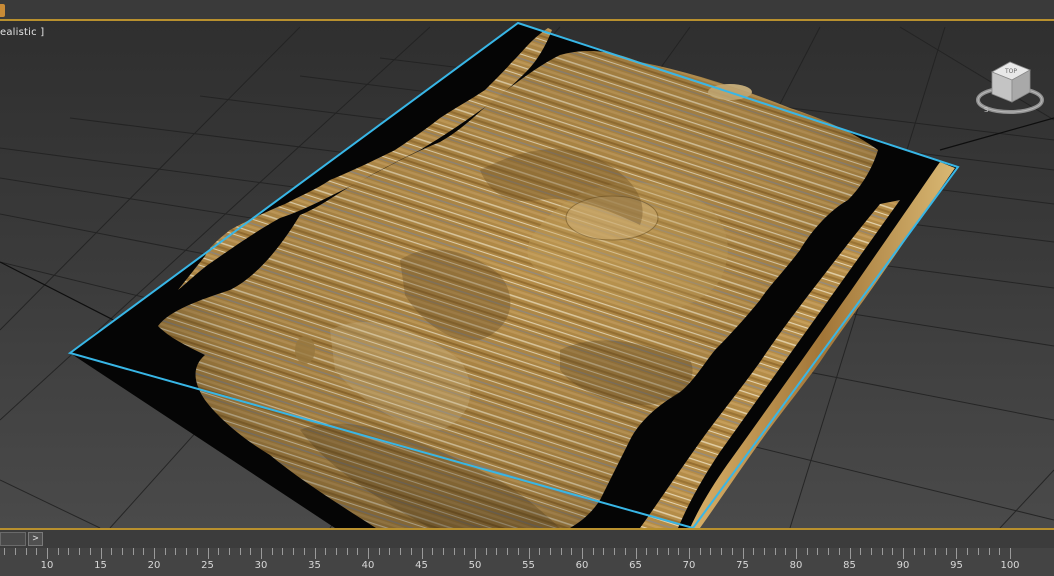  I want to click on ruler-label: 35, so click(314, 565).